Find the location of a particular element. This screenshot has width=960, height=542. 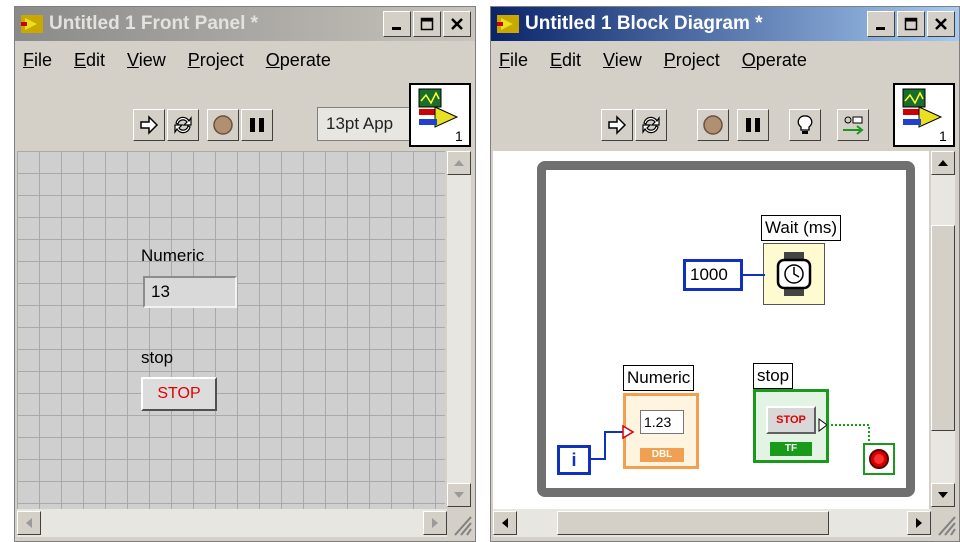

block-diagram-titlebar: Untitled 1 Block Diagram * is located at coordinates (725, 24).